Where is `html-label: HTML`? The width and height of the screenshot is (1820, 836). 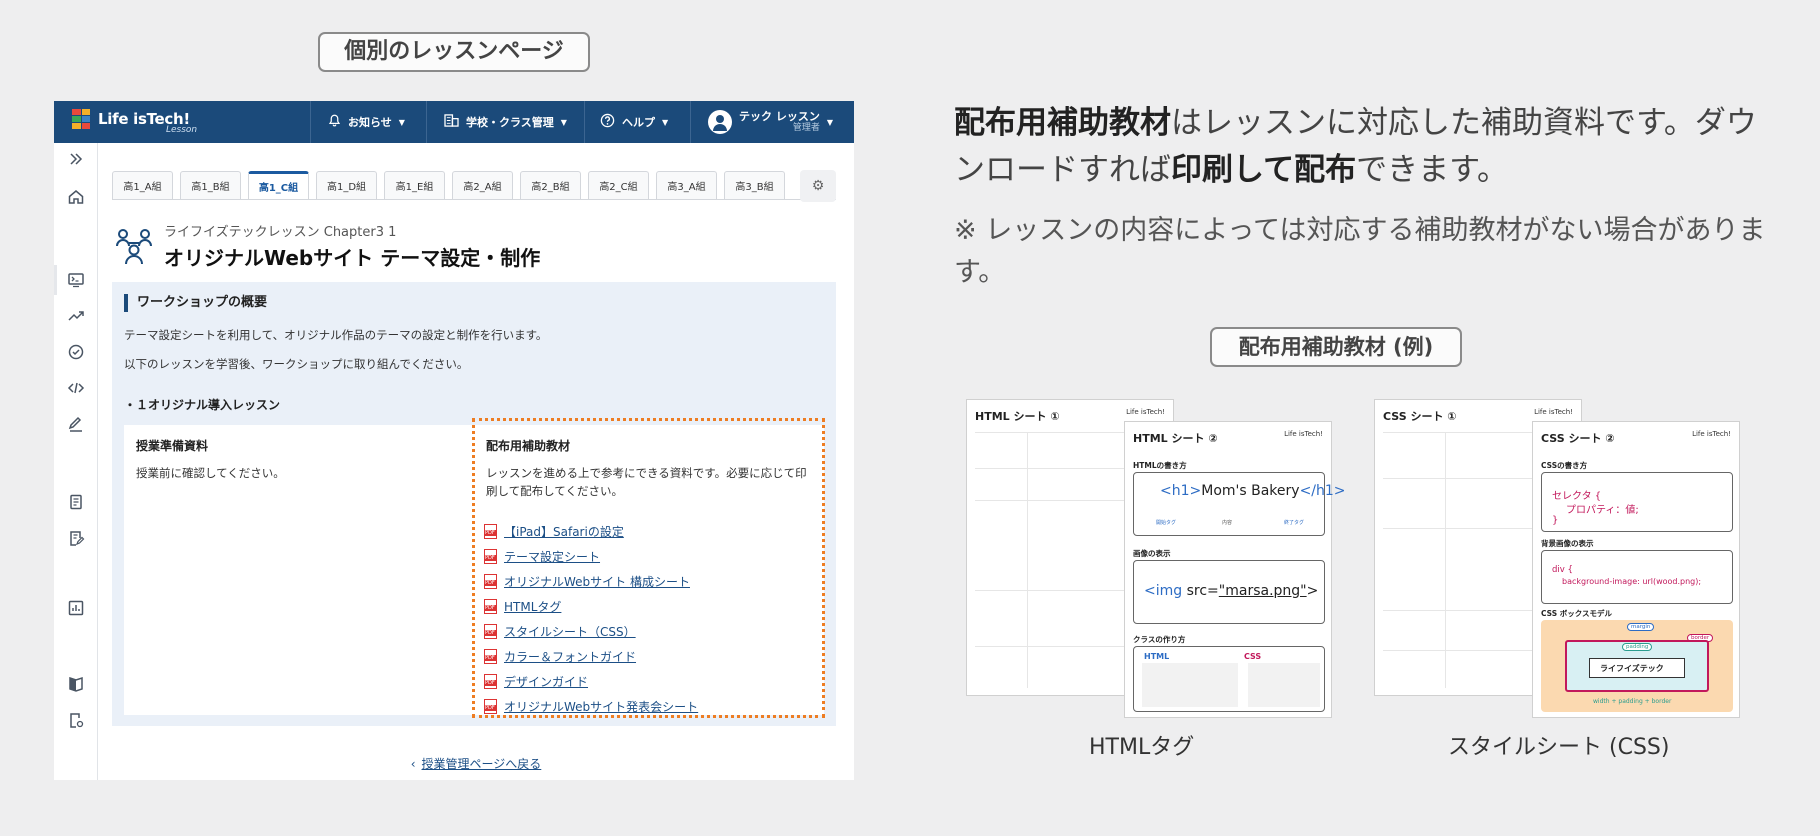 html-label: HTML is located at coordinates (1157, 656).